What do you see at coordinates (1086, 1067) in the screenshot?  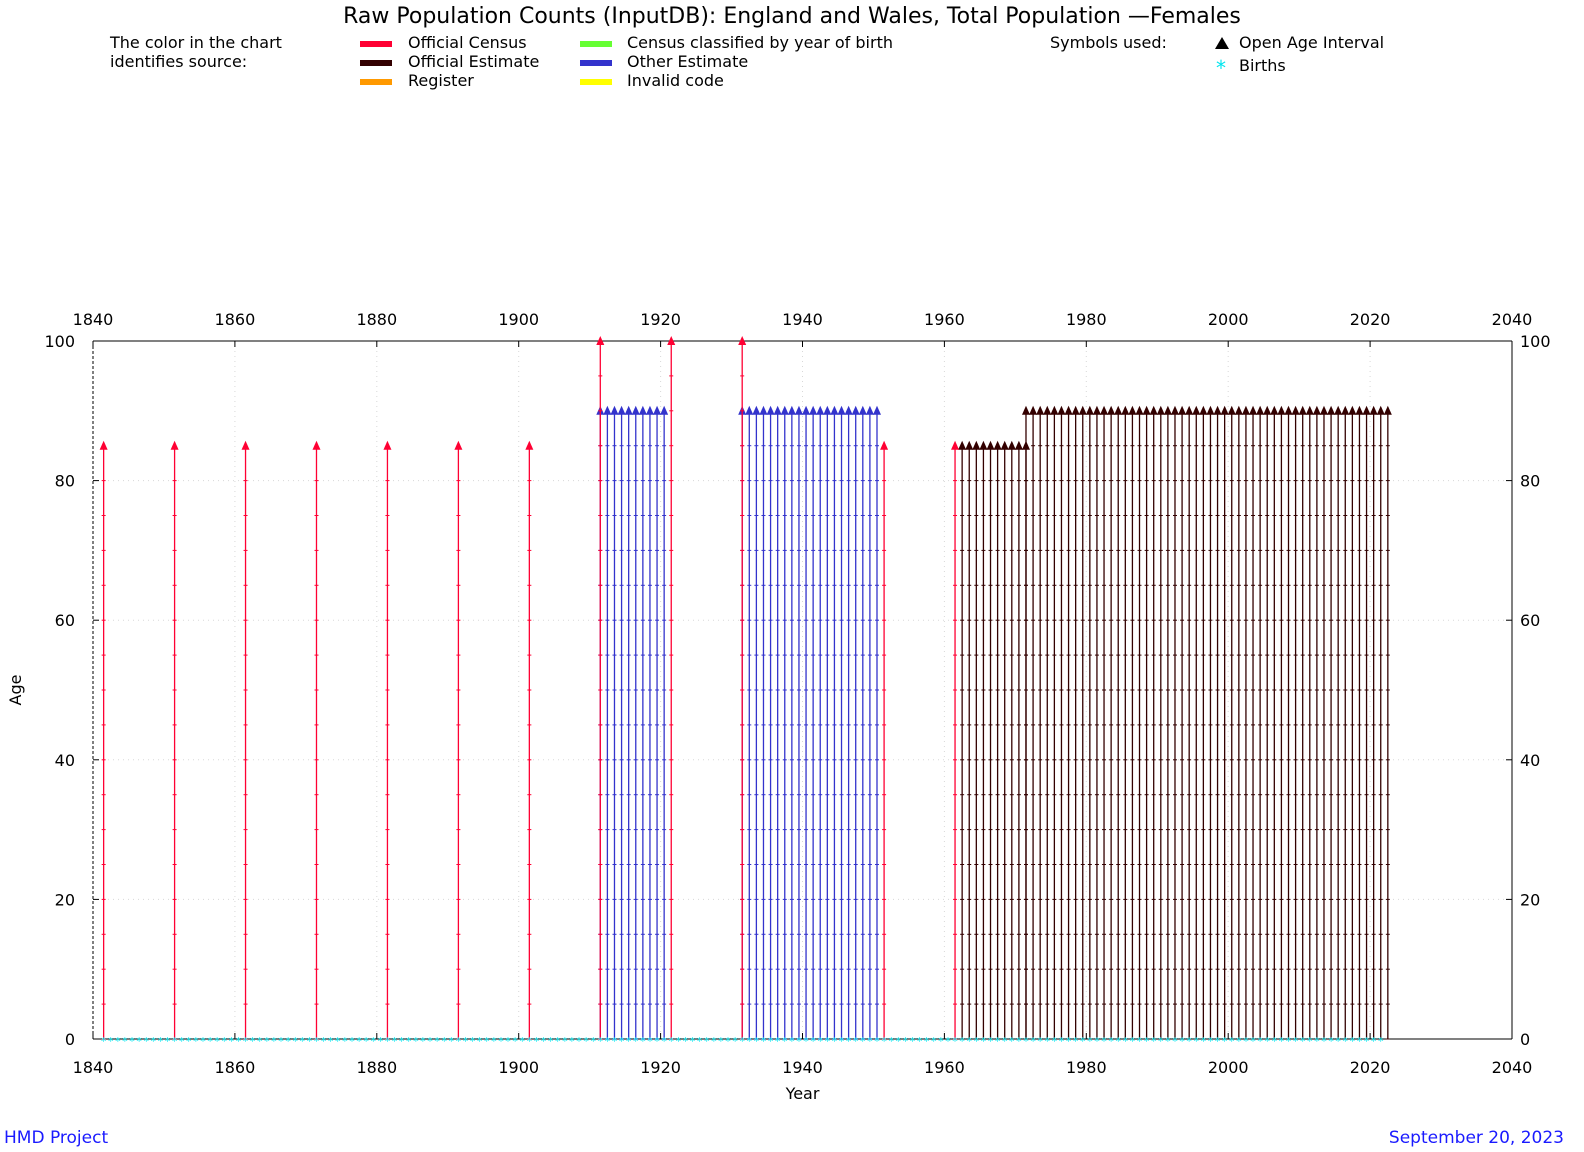 I see `x-tick-label-bottom: 1980` at bounding box center [1086, 1067].